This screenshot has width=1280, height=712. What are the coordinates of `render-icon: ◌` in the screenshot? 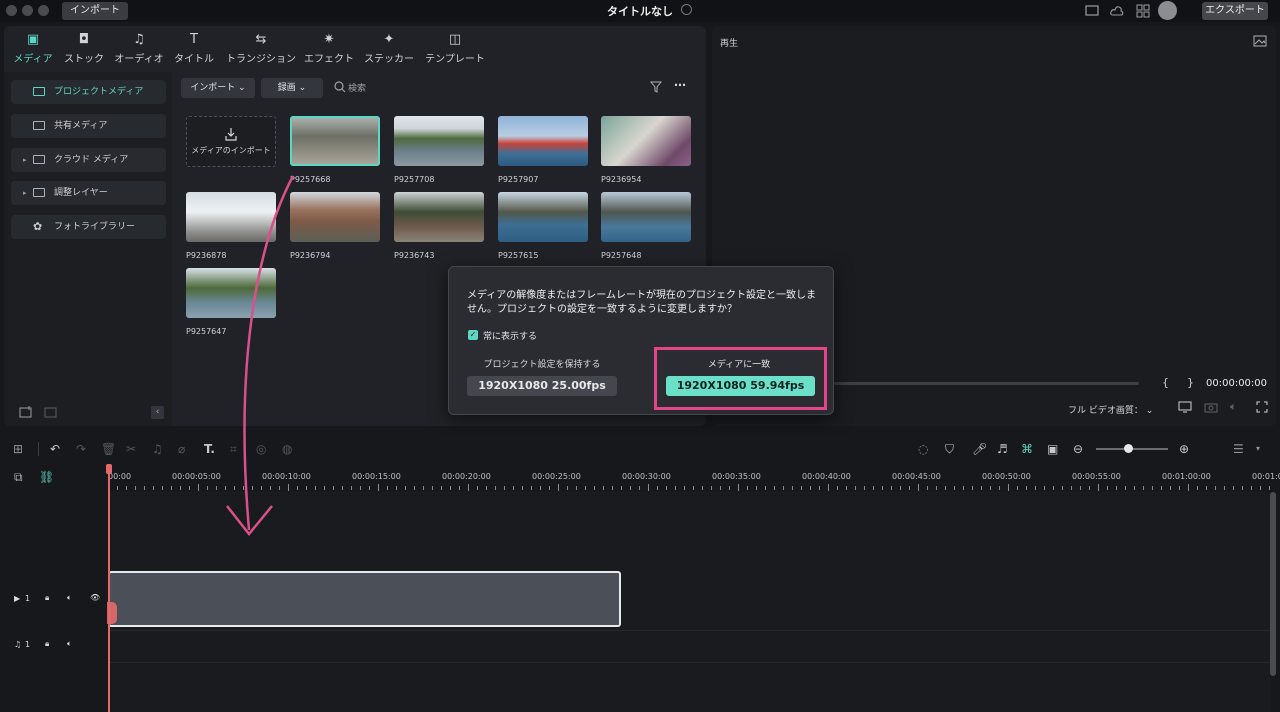 It's located at (923, 449).